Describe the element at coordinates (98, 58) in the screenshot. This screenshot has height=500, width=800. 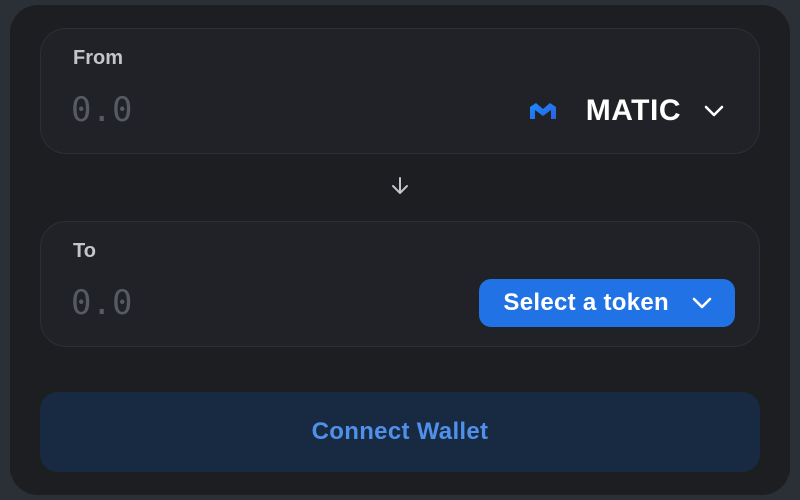
I see `from-label: From` at that location.